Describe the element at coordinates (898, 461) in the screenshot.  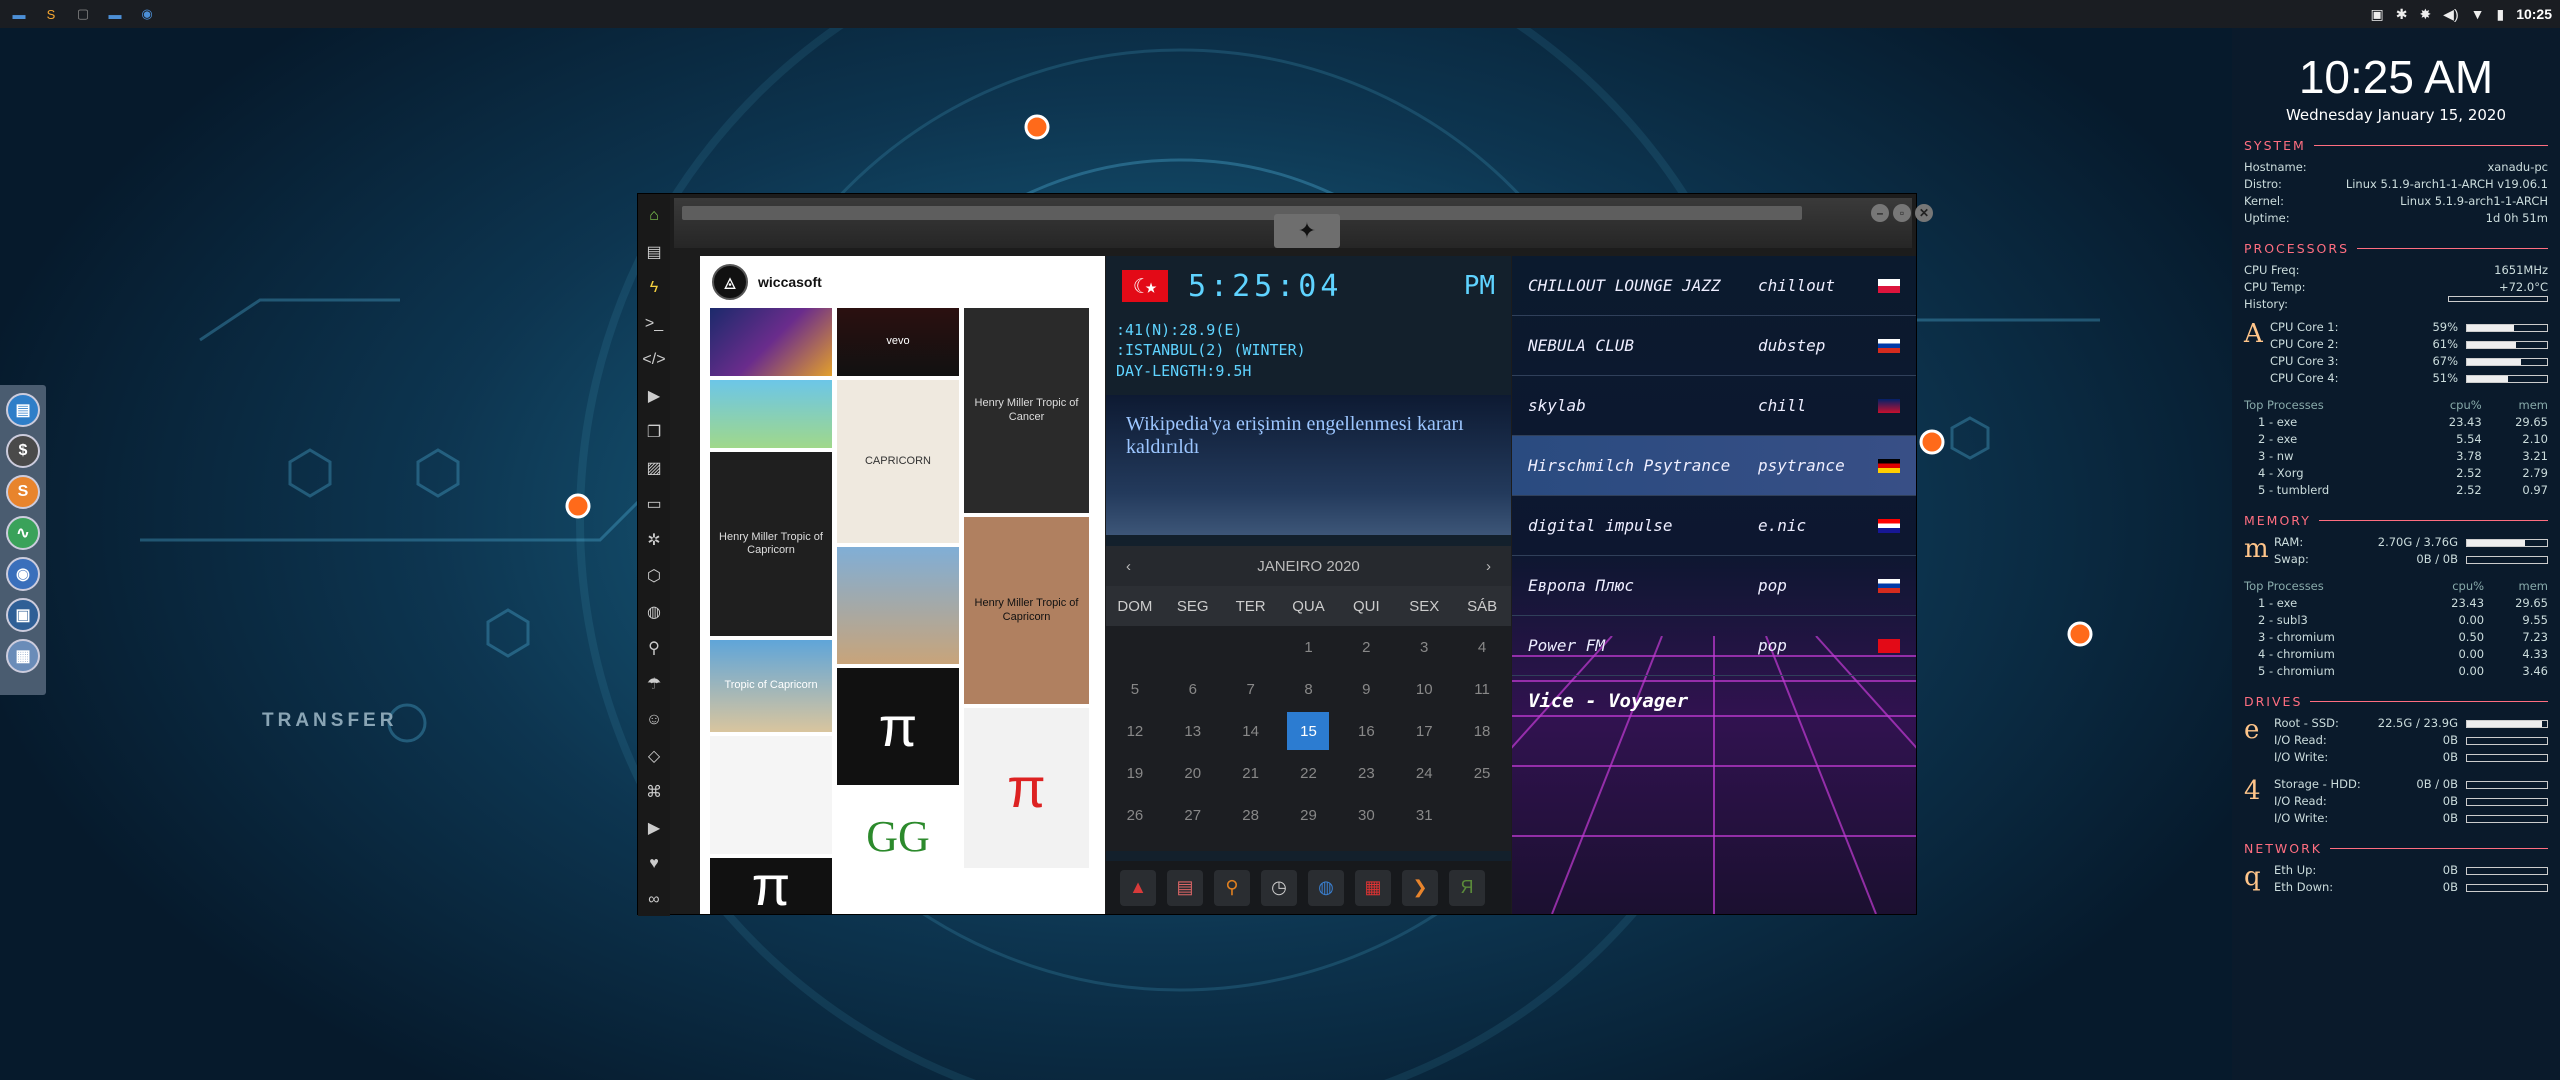
I see `tile-capricorn: CAPRICORN` at that location.